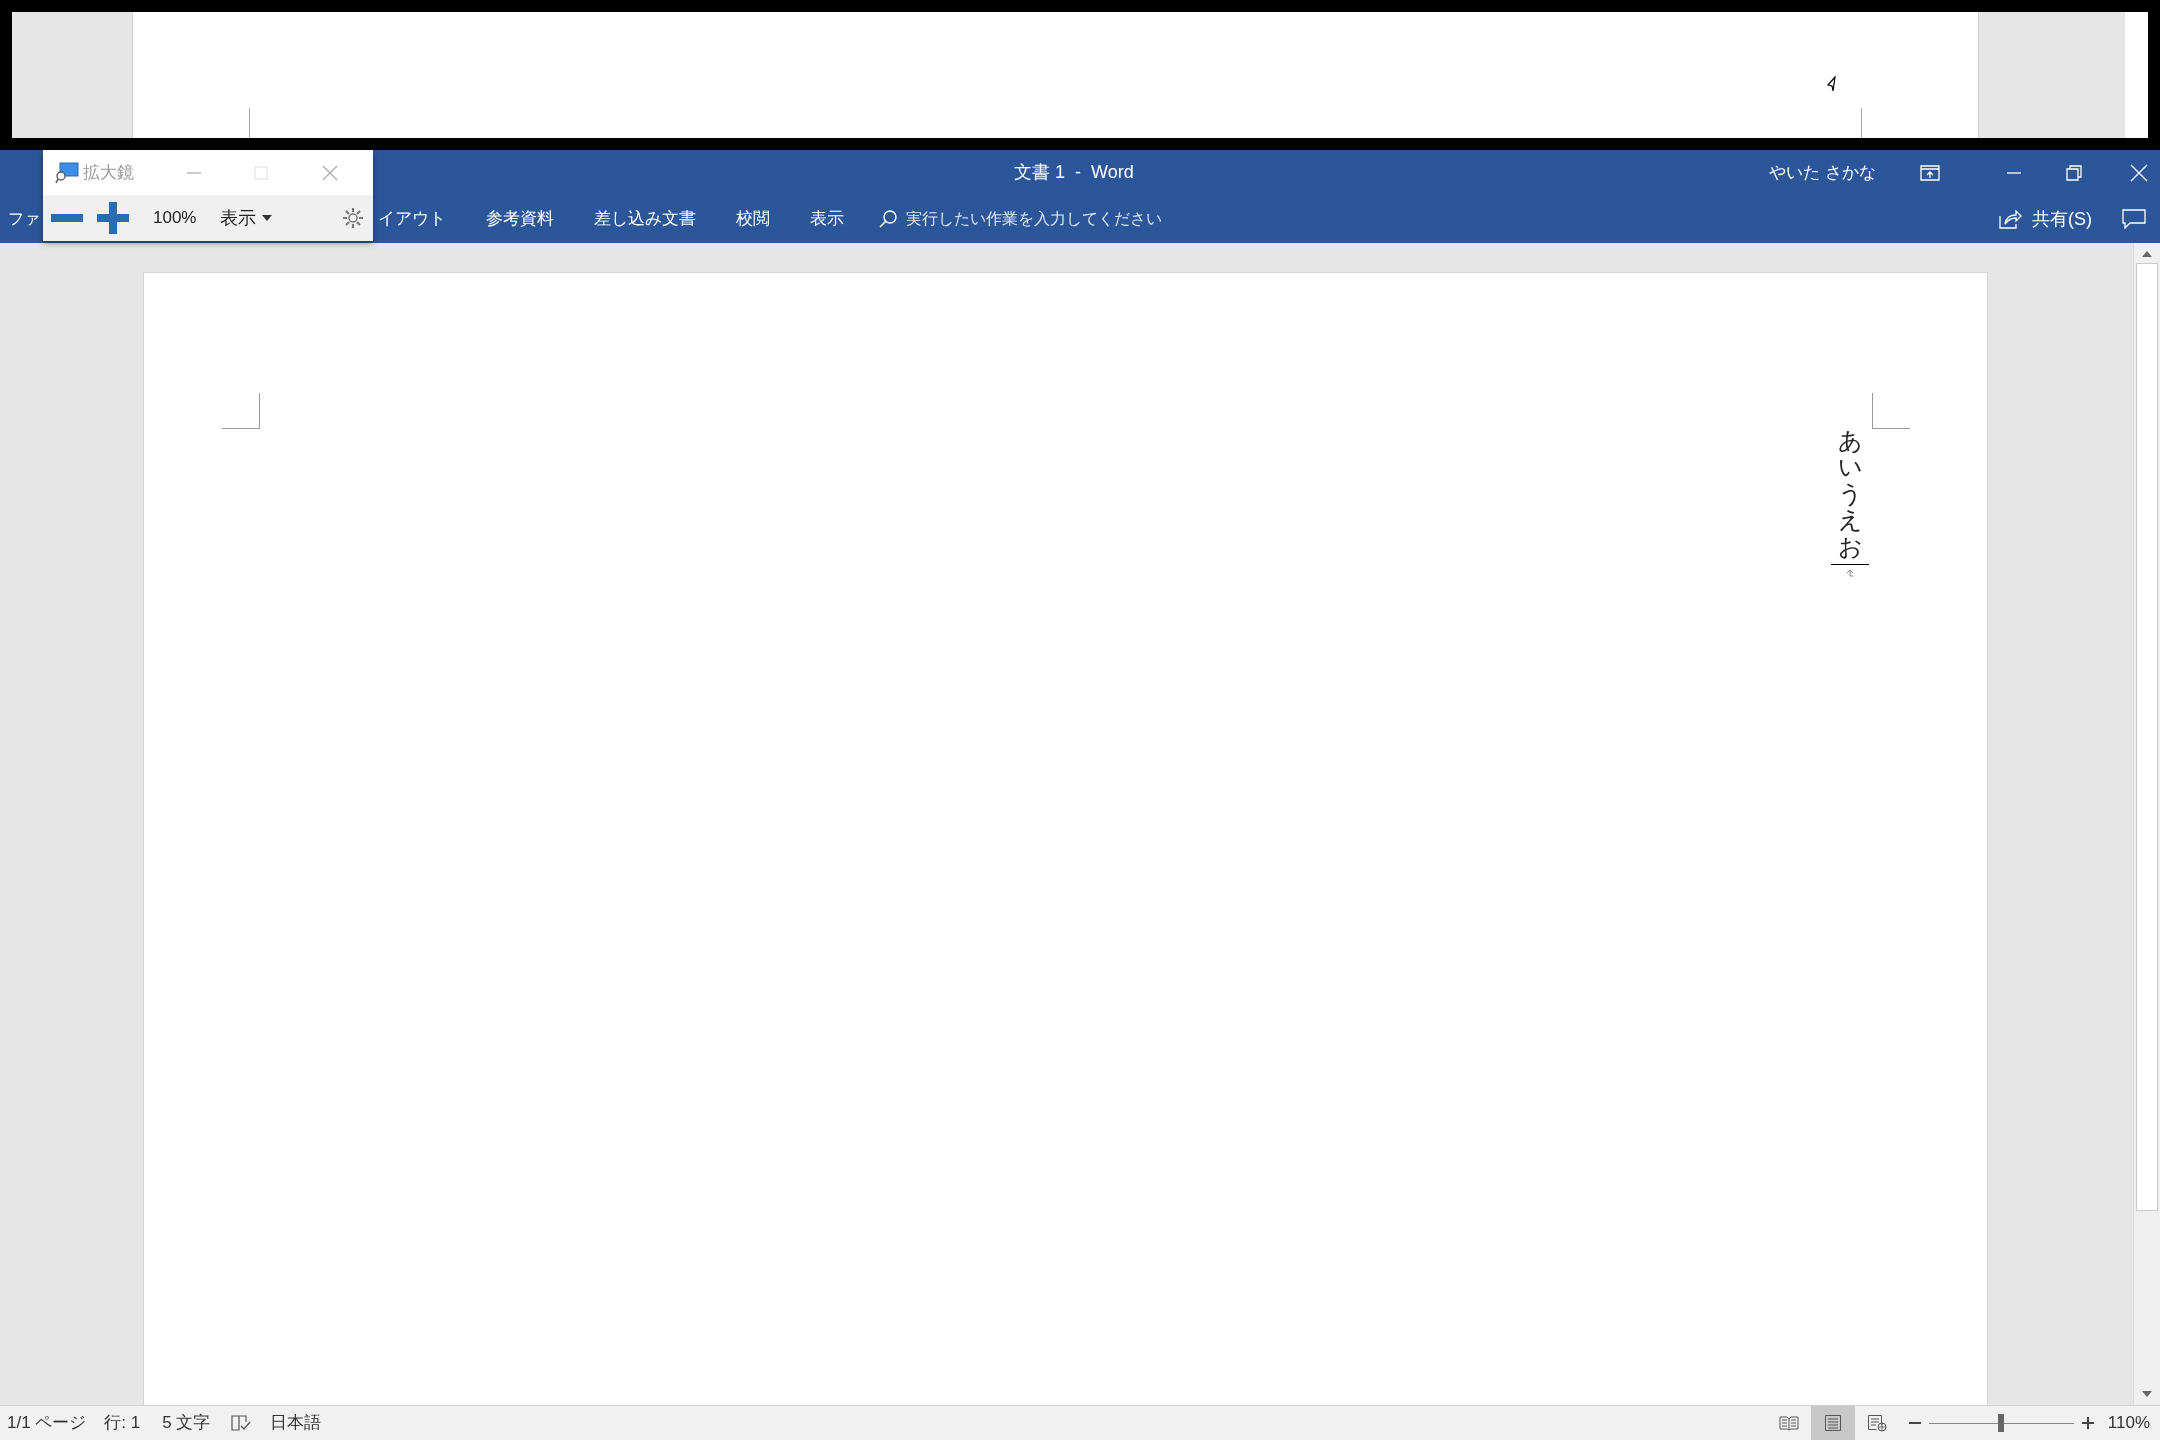 The height and width of the screenshot is (1440, 2160). What do you see at coordinates (246, 218) in the screenshot?
I see `view-menu: 表示` at bounding box center [246, 218].